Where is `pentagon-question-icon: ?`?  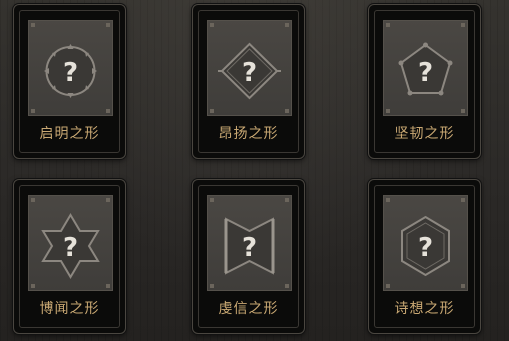 pentagon-question-icon: ? is located at coordinates (425, 69).